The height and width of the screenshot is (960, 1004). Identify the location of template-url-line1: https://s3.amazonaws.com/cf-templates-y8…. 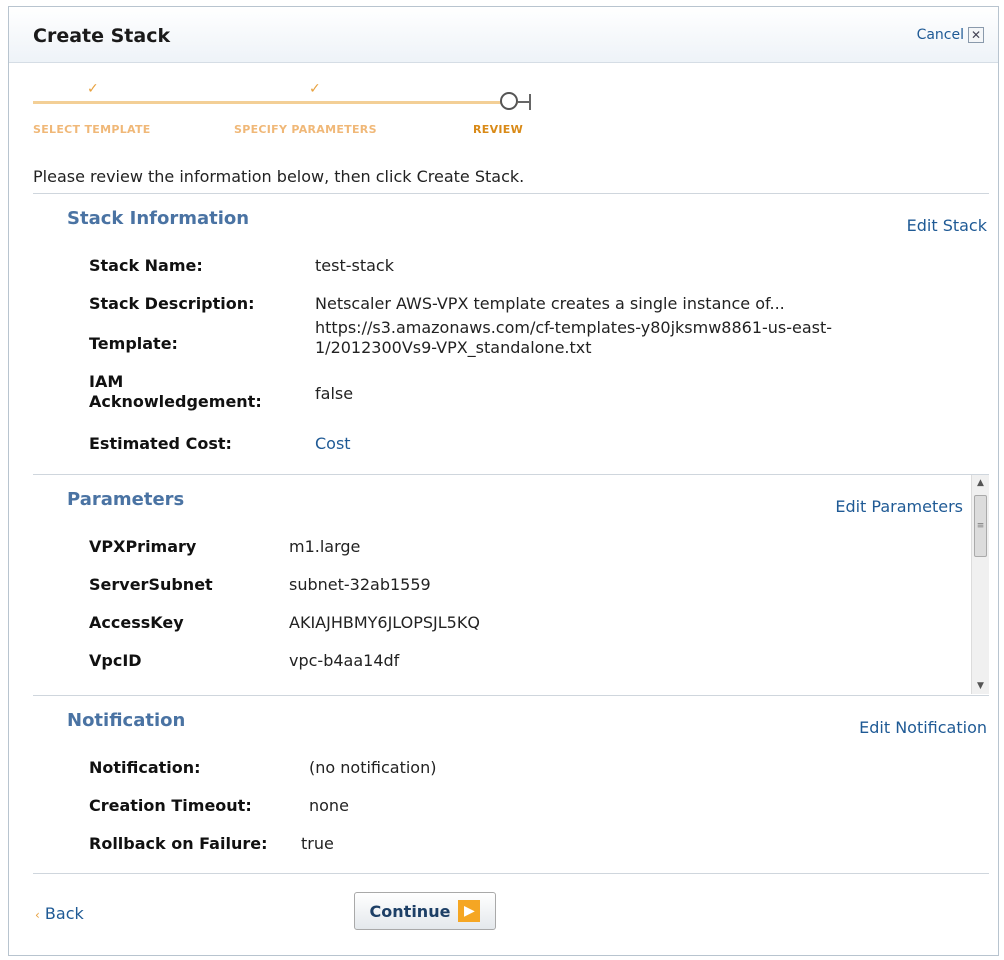
(574, 327).